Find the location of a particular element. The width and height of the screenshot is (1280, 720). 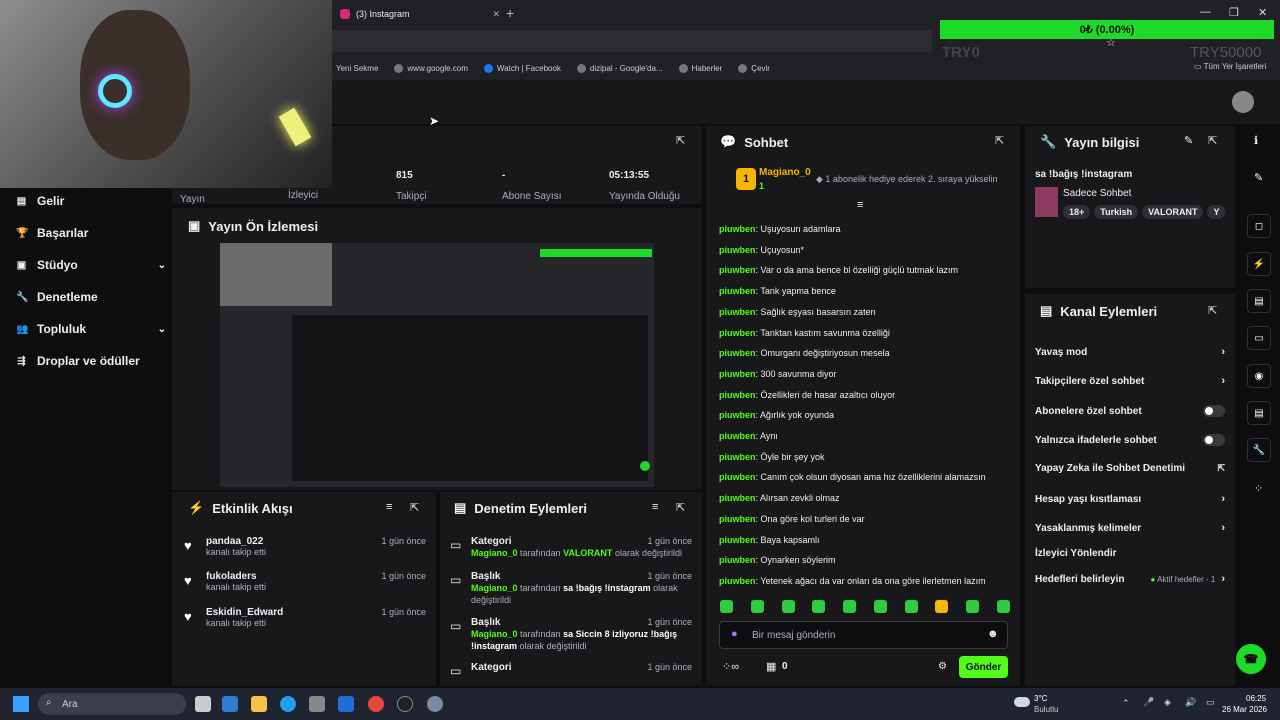

bookmark-item: Haberler is located at coordinates (700, 68).